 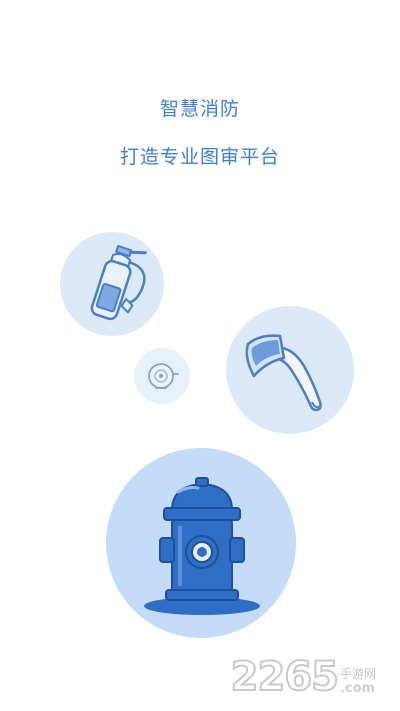 I want to click on watermark-suffix: .com, so click(x=357, y=688).